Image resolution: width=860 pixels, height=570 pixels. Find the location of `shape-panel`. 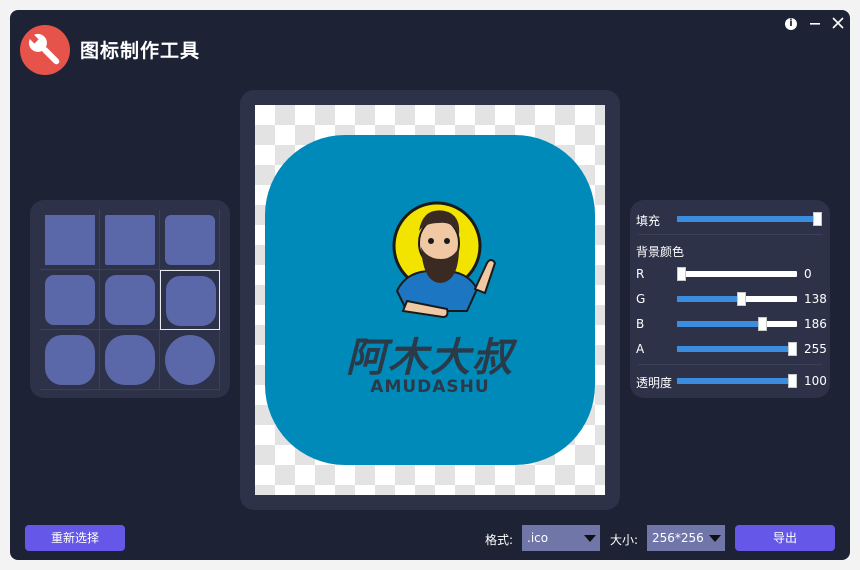

shape-panel is located at coordinates (130, 299).